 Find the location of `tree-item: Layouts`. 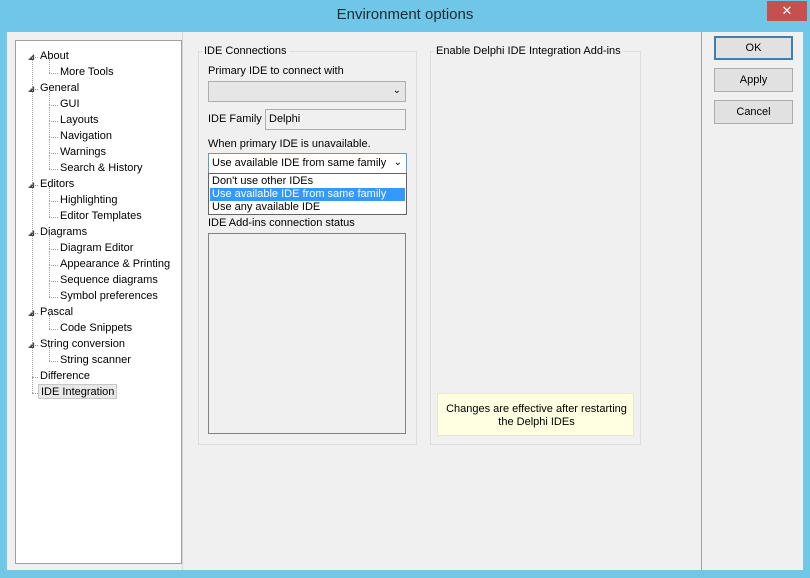

tree-item: Layouts is located at coordinates (79, 120).